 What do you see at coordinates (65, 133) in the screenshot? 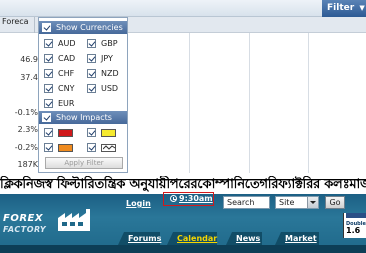
I see `high-impact-icon` at bounding box center [65, 133].